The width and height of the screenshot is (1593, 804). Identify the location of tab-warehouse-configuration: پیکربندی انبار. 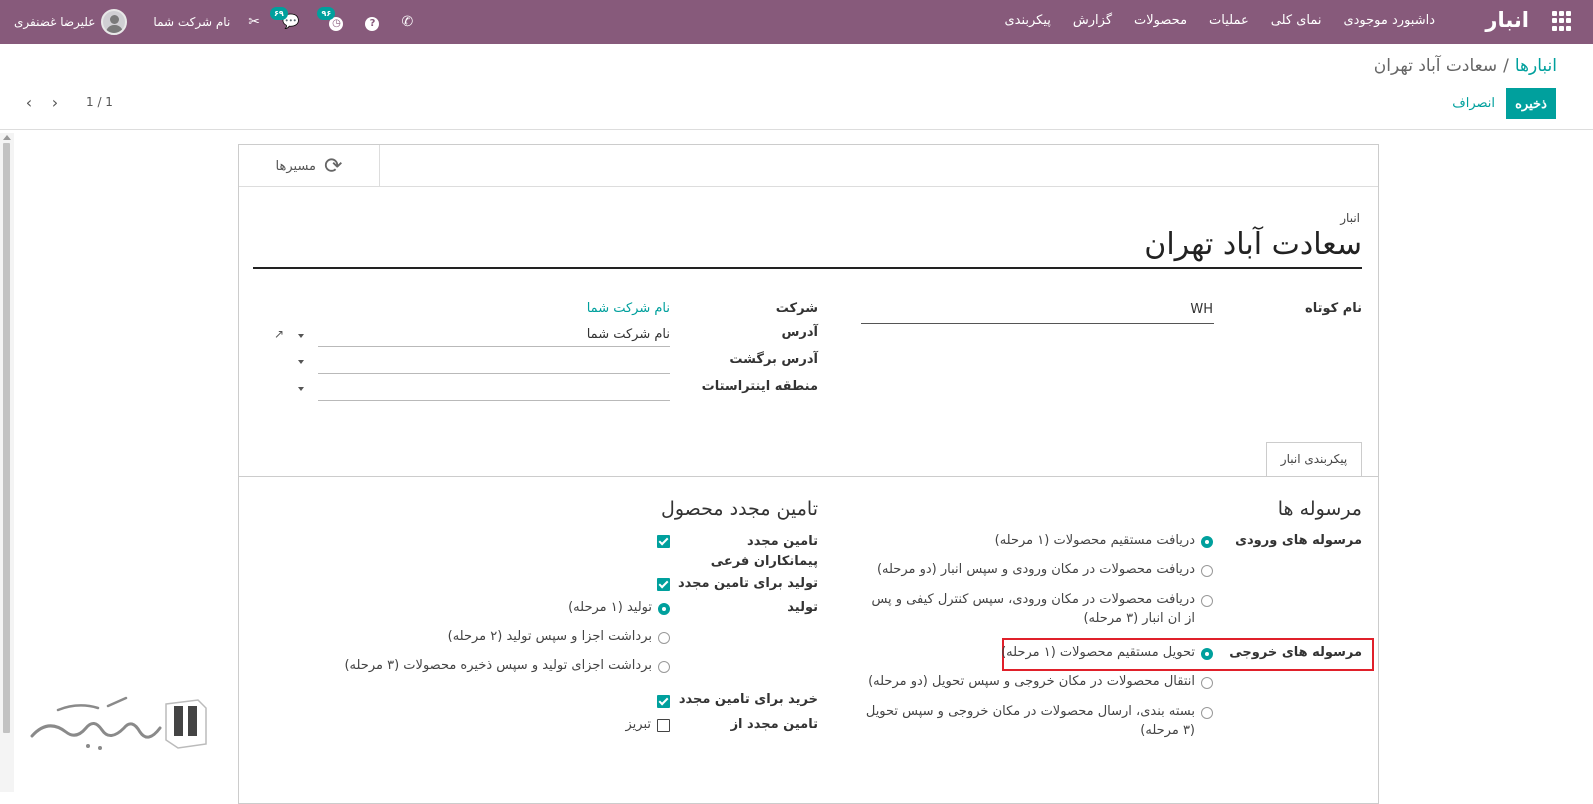
(1314, 459).